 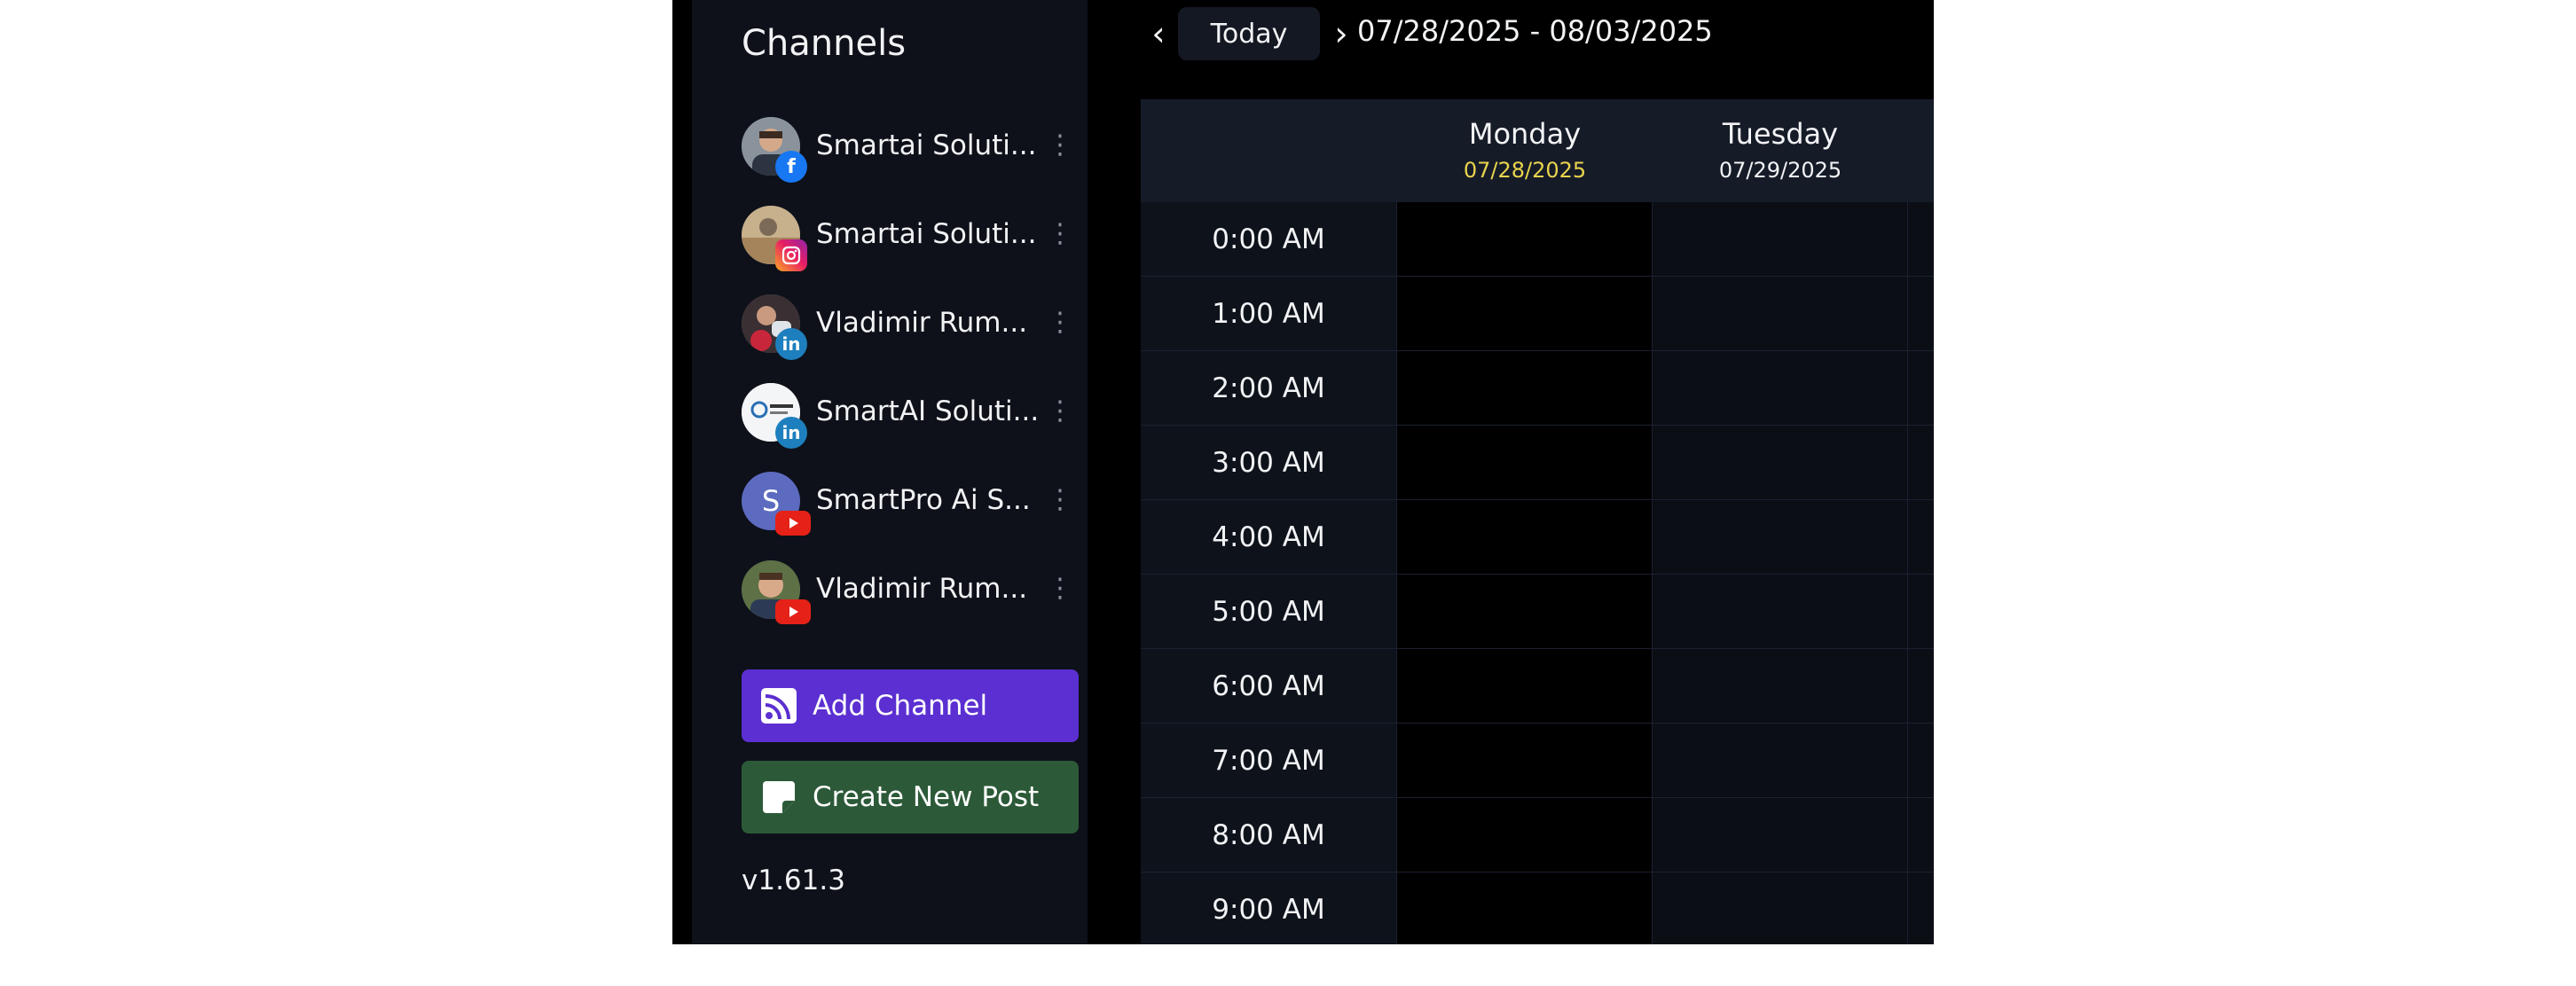 I want to click on time-row: 2:00 AM, so click(x=1537, y=388).